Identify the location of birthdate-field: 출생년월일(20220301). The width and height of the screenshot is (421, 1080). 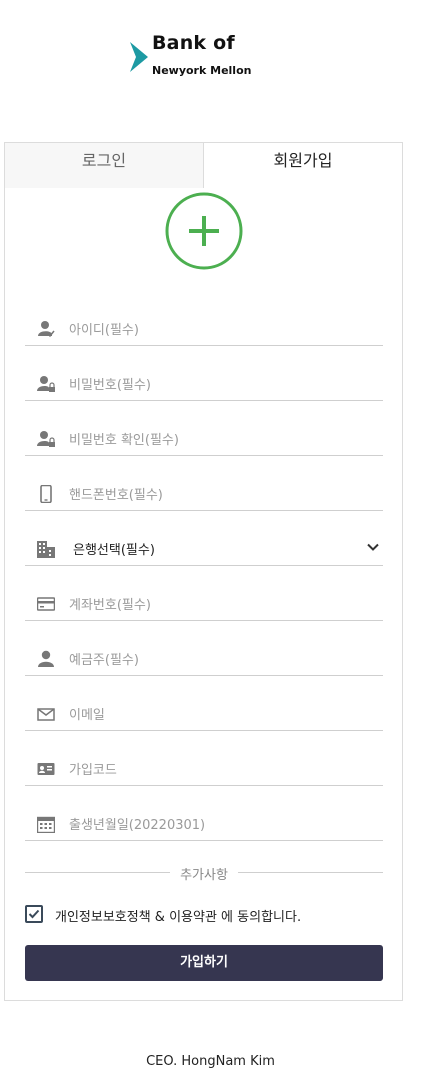
(204, 823).